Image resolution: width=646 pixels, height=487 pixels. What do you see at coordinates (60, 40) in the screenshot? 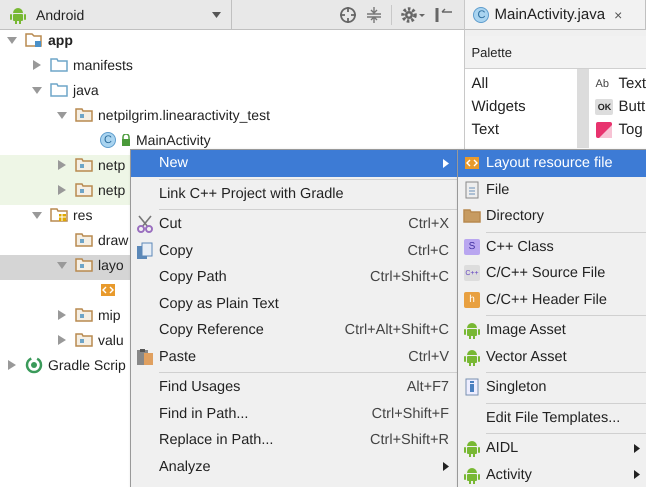
I see `tree-item-label: app` at bounding box center [60, 40].